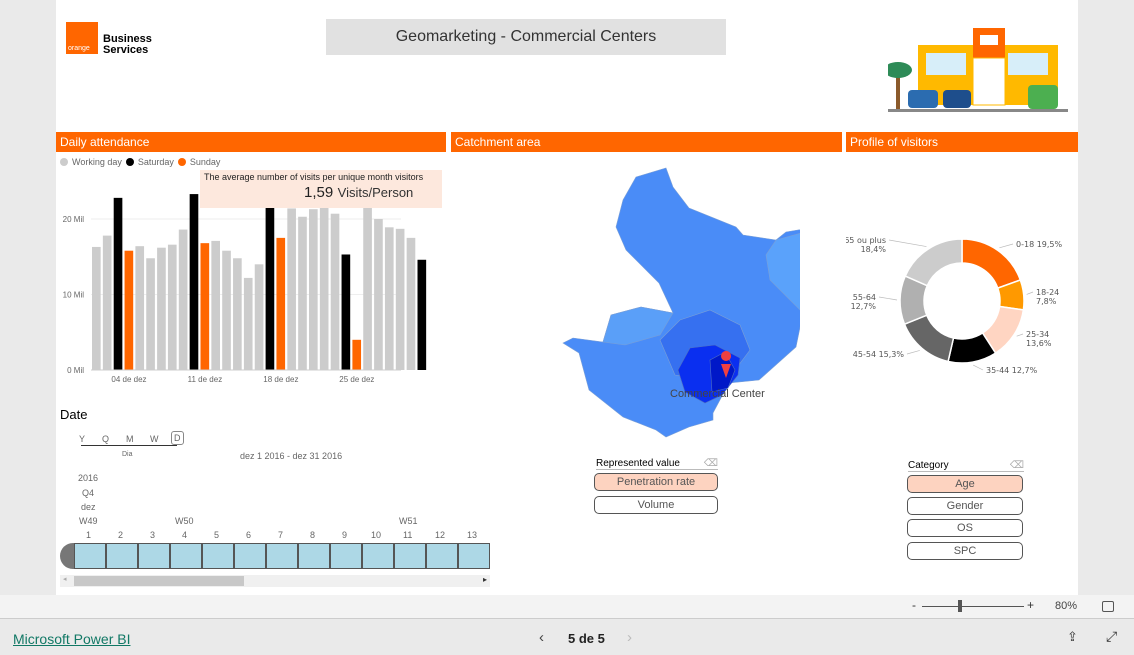 This screenshot has width=1134, height=655. What do you see at coordinates (280, 379) in the screenshot?
I see `x-tick-label: 18 de dez` at bounding box center [280, 379].